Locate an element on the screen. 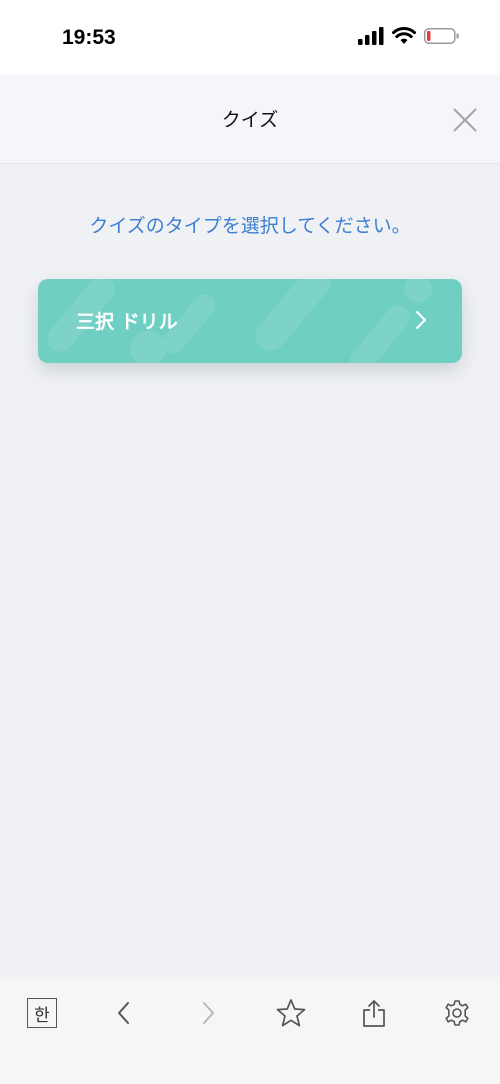  quiz-type-prompt: クイズのタイプを選択してください。 is located at coordinates (250, 226).